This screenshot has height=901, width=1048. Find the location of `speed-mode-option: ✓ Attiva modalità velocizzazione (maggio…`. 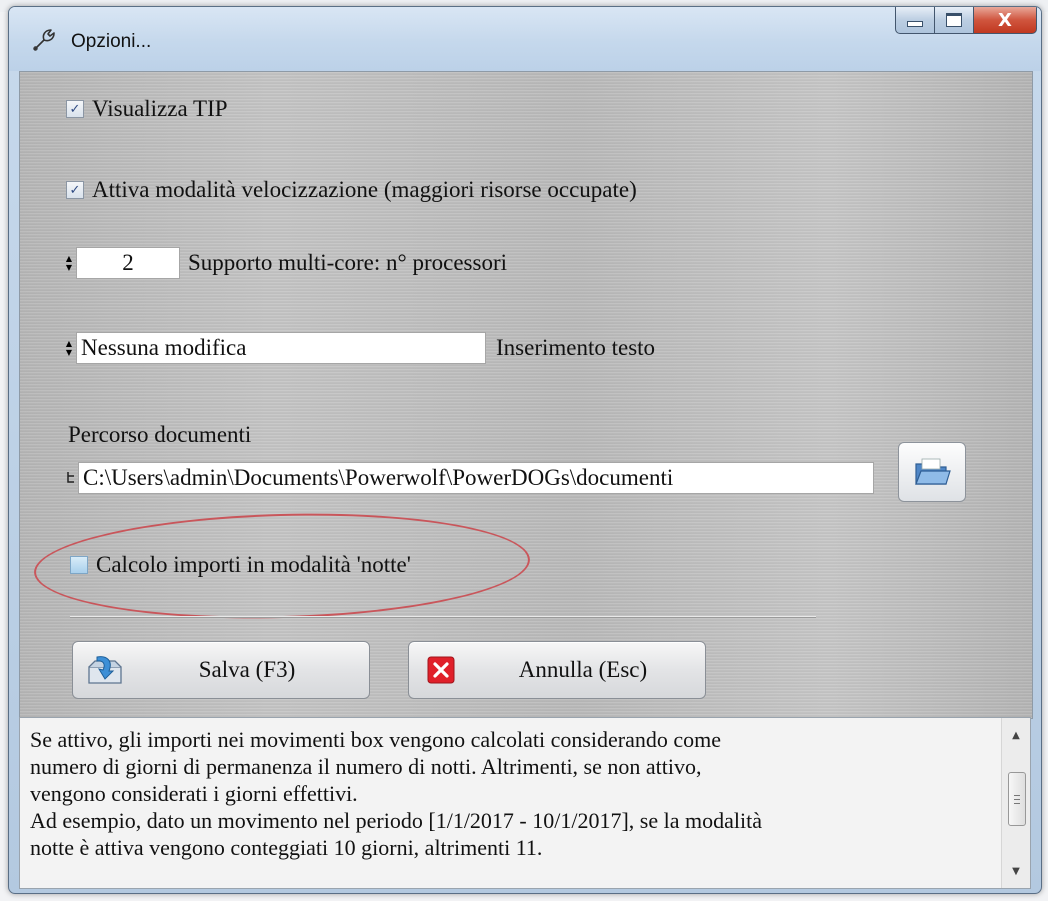

speed-mode-option: ✓ Attiva modalità velocizzazione (maggio… is located at coordinates (351, 190).